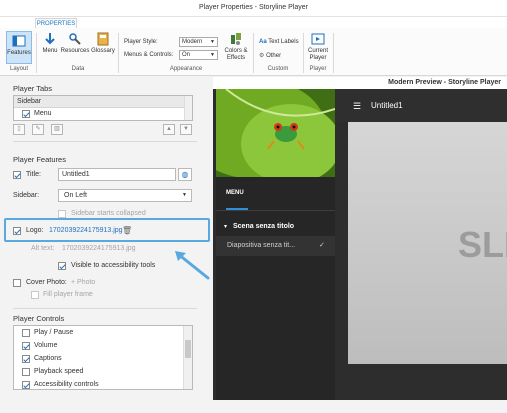  I want to click on alt-text-label: Alt text:, so click(43, 248).